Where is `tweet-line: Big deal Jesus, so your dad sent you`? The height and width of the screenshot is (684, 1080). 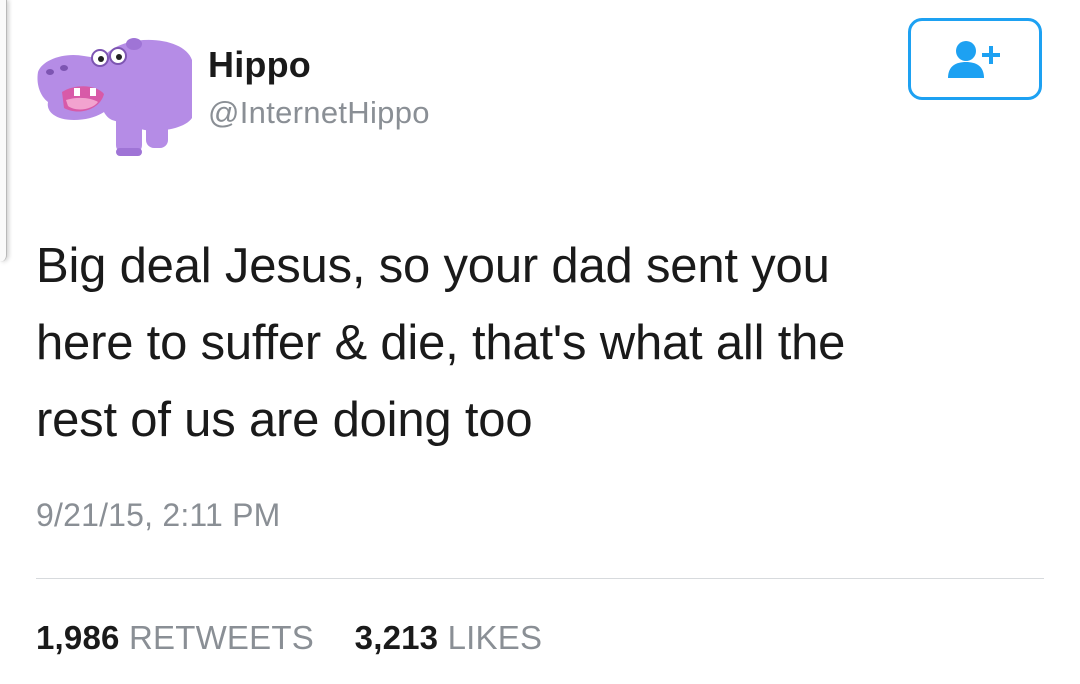 tweet-line: Big deal Jesus, so your dad sent you is located at coordinates (433, 266).